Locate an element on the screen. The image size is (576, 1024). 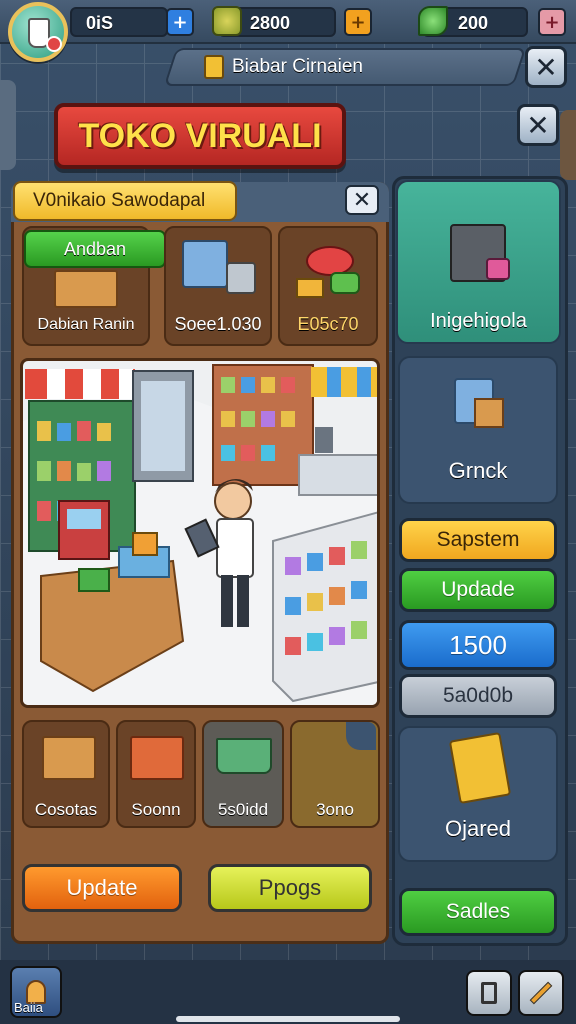
right-tile-2-label: Grnck is located at coordinates (478, 470).